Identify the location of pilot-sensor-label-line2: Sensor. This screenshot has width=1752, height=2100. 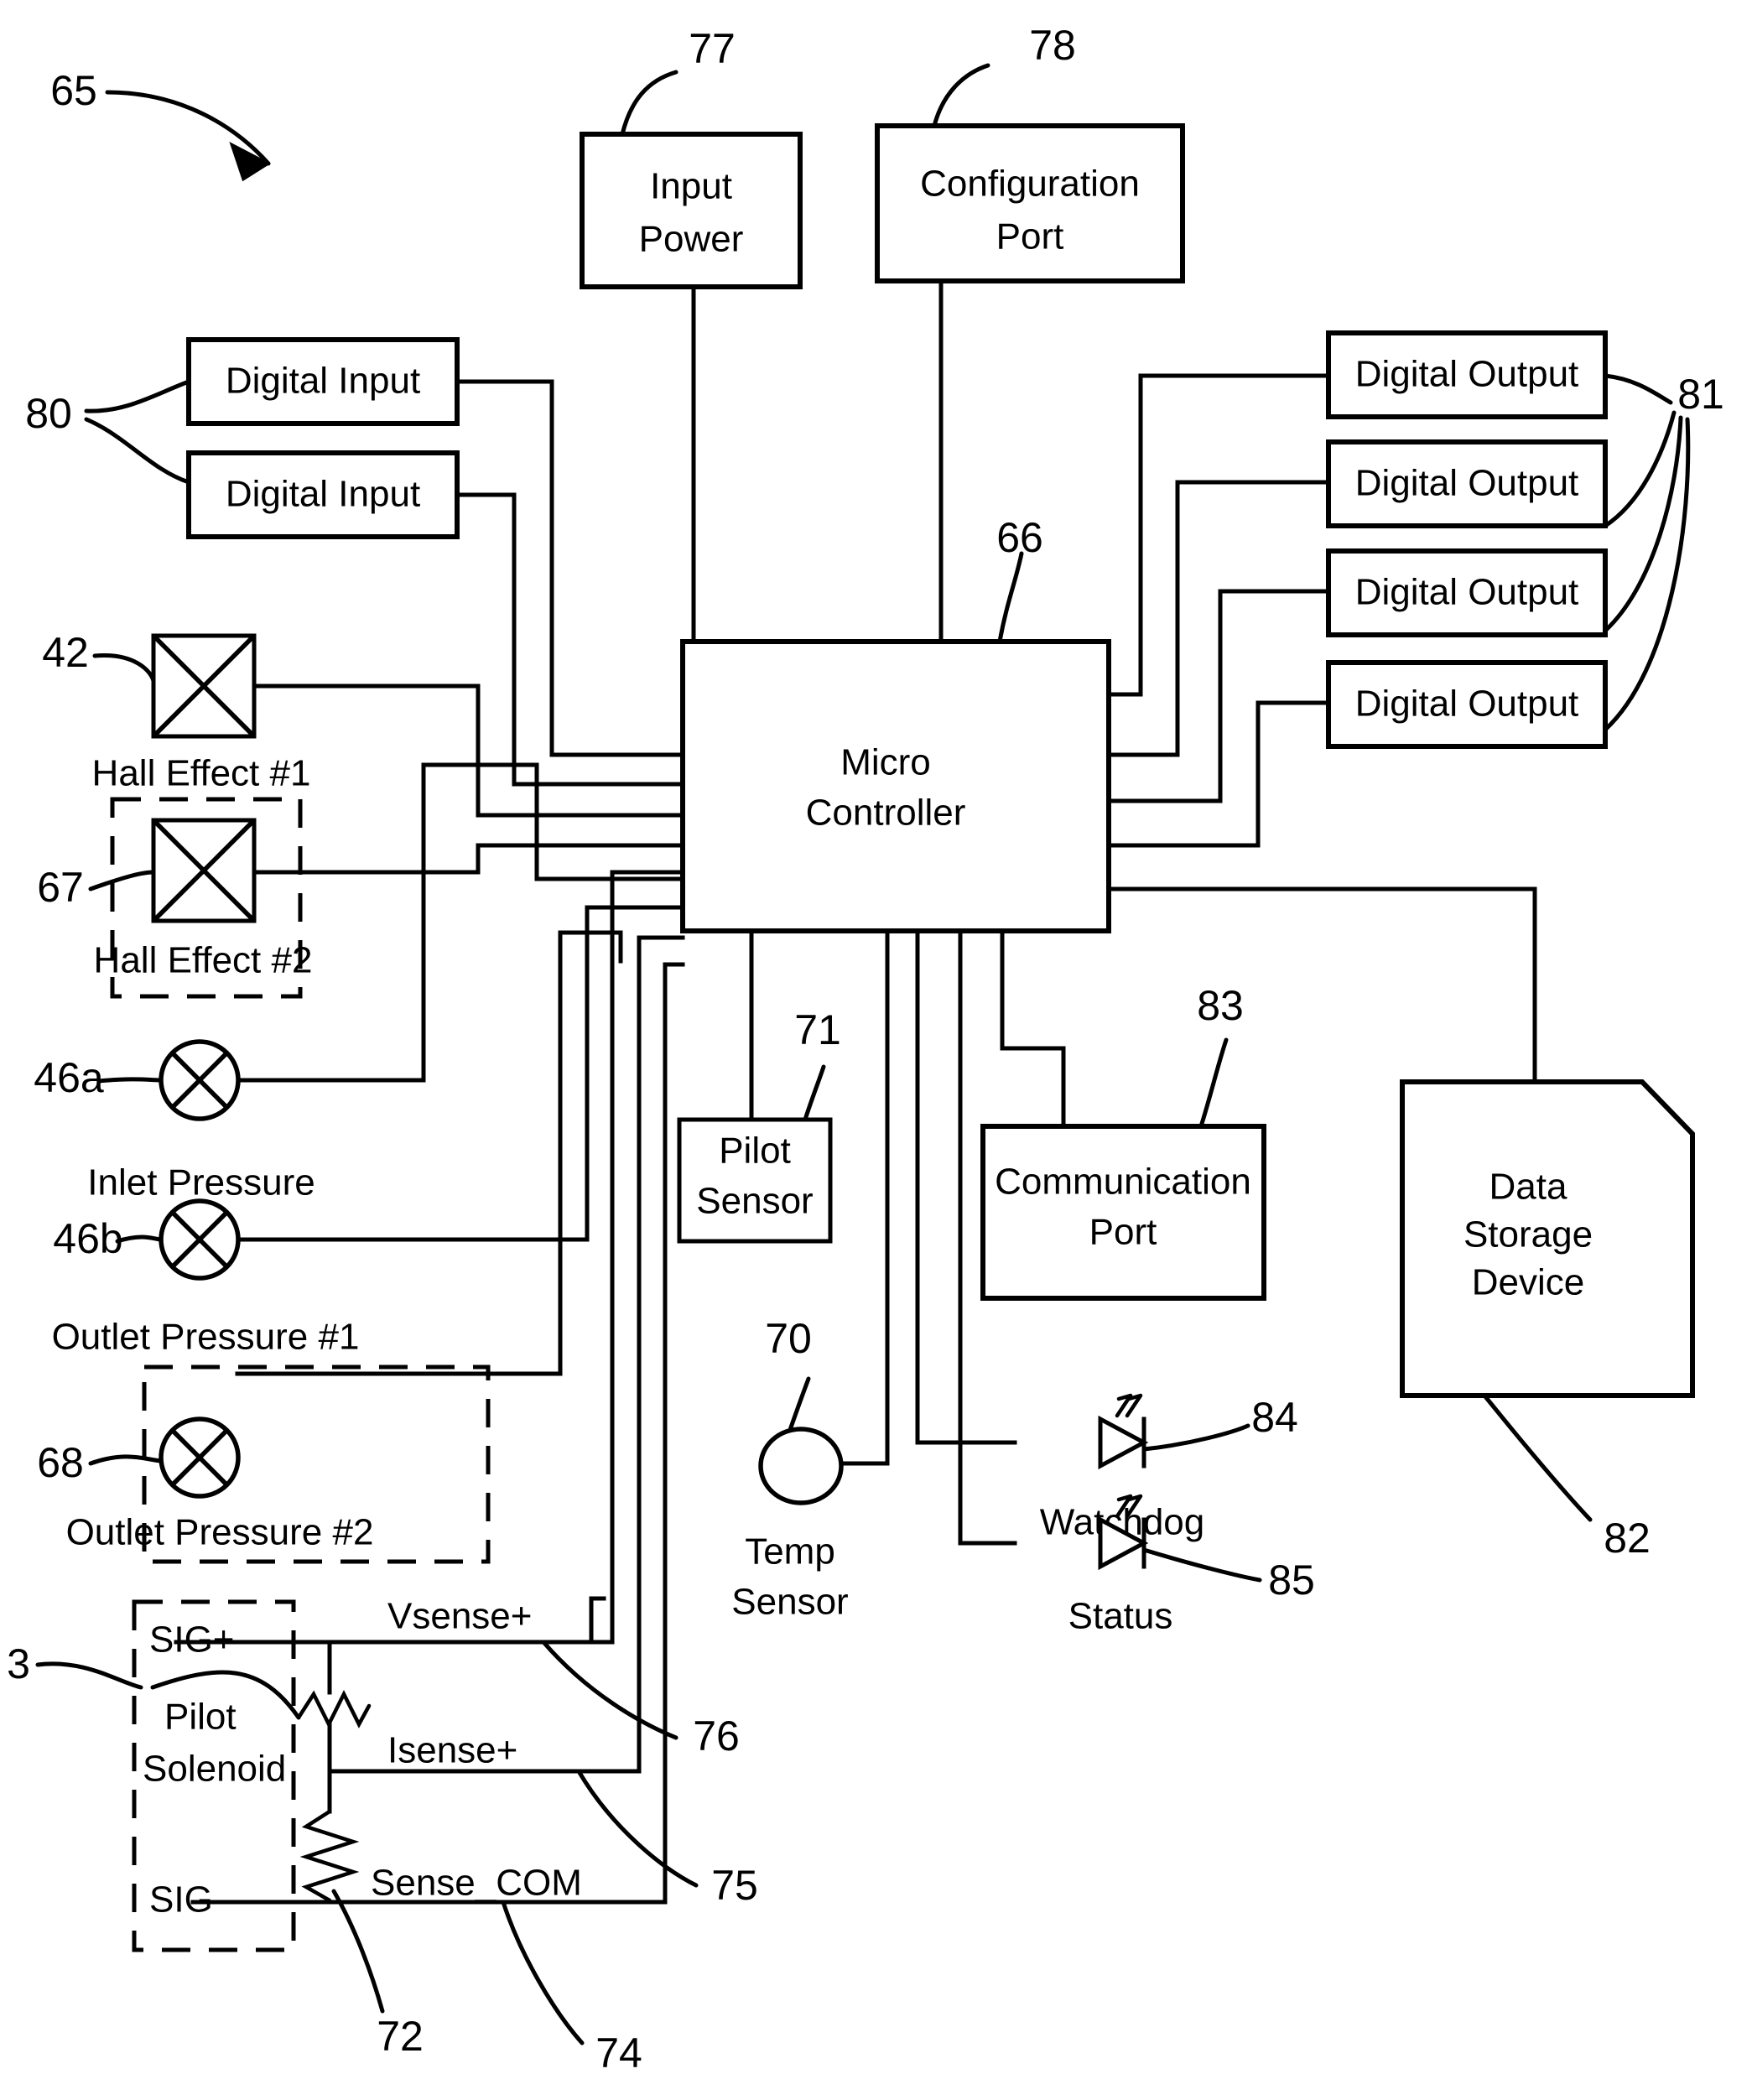
(754, 1201).